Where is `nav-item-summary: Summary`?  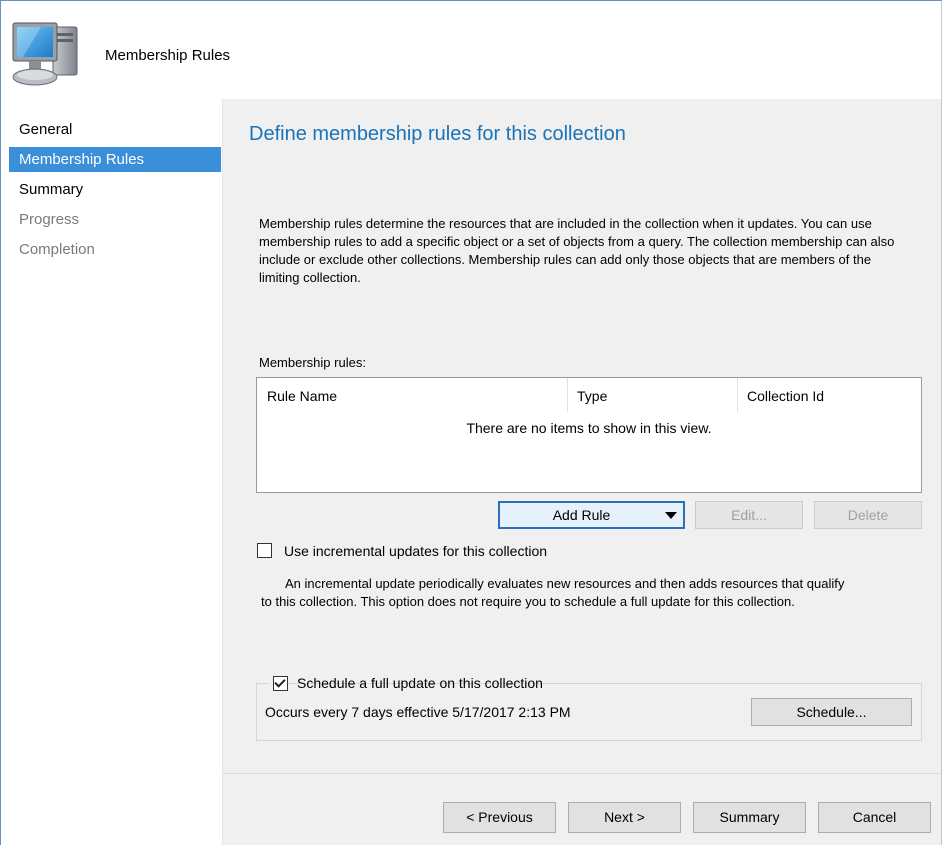 nav-item-summary: Summary is located at coordinates (115, 189).